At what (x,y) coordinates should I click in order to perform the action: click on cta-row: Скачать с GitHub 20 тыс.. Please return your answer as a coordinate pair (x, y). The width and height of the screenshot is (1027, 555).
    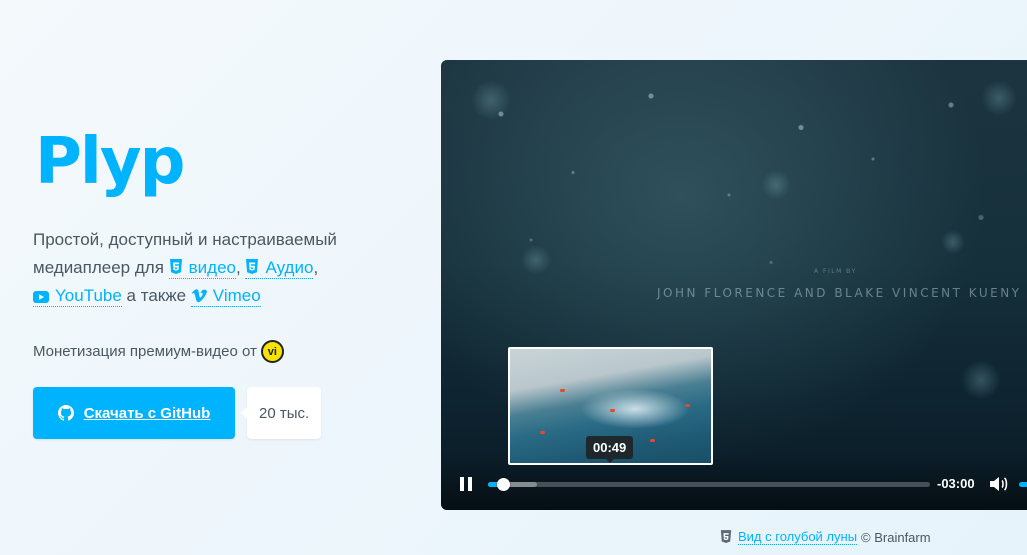
    Looking at the image, I should click on (213, 413).